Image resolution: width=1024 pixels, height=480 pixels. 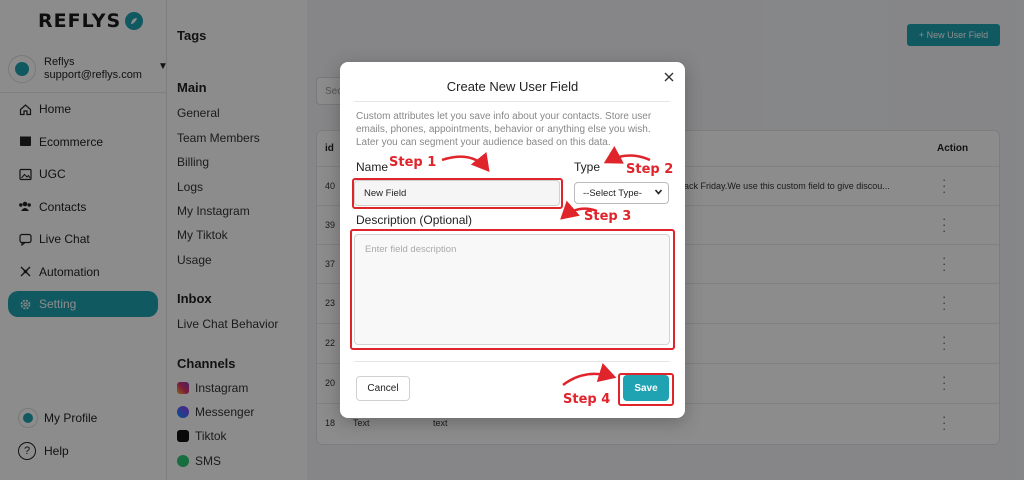 What do you see at coordinates (579, 210) in the screenshot?
I see `step3-arrow` at bounding box center [579, 210].